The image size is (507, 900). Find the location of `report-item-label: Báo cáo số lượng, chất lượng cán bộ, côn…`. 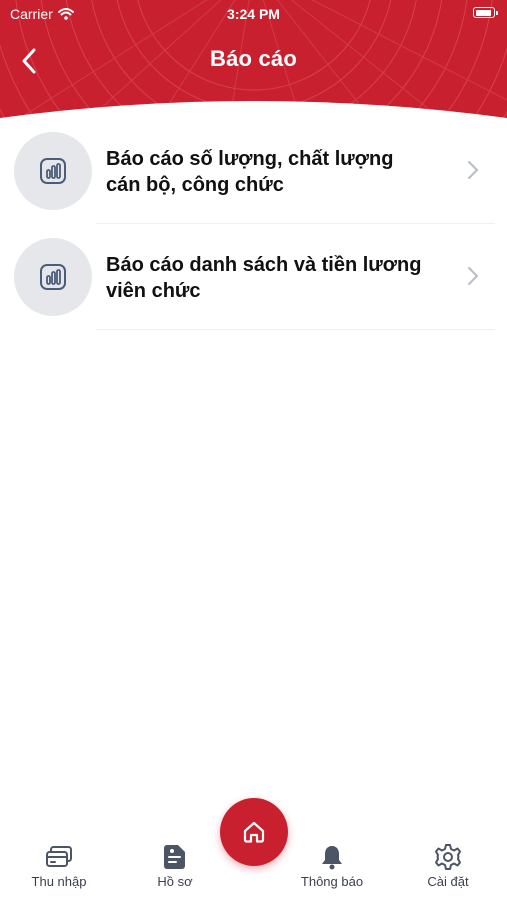

report-item-label: Báo cáo số lượng, chất lượng cán bộ, côn… is located at coordinates (276, 172).